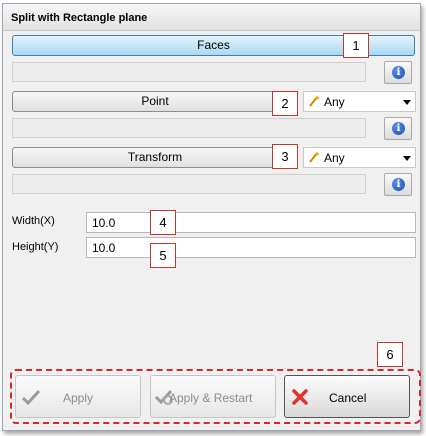  What do you see at coordinates (285, 103) in the screenshot?
I see `annotation-marker-2: 2` at bounding box center [285, 103].